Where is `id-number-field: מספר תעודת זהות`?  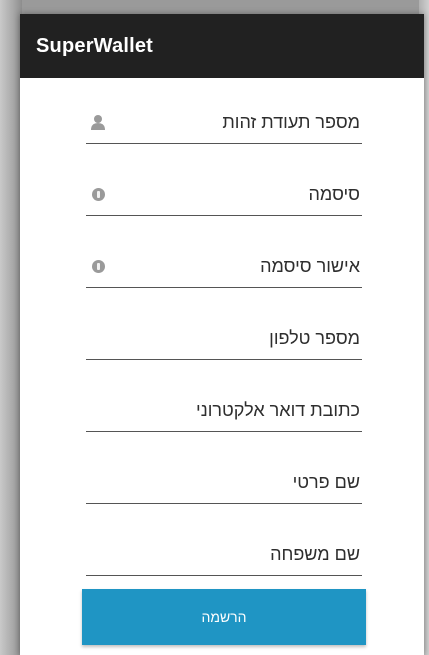
id-number-field: מספר תעודת זהות is located at coordinates (224, 125).